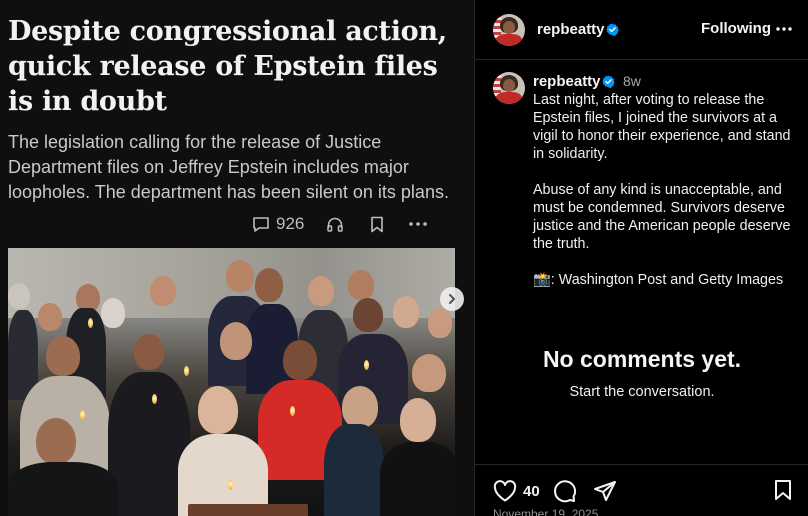  I want to click on avatar, so click(509, 30).